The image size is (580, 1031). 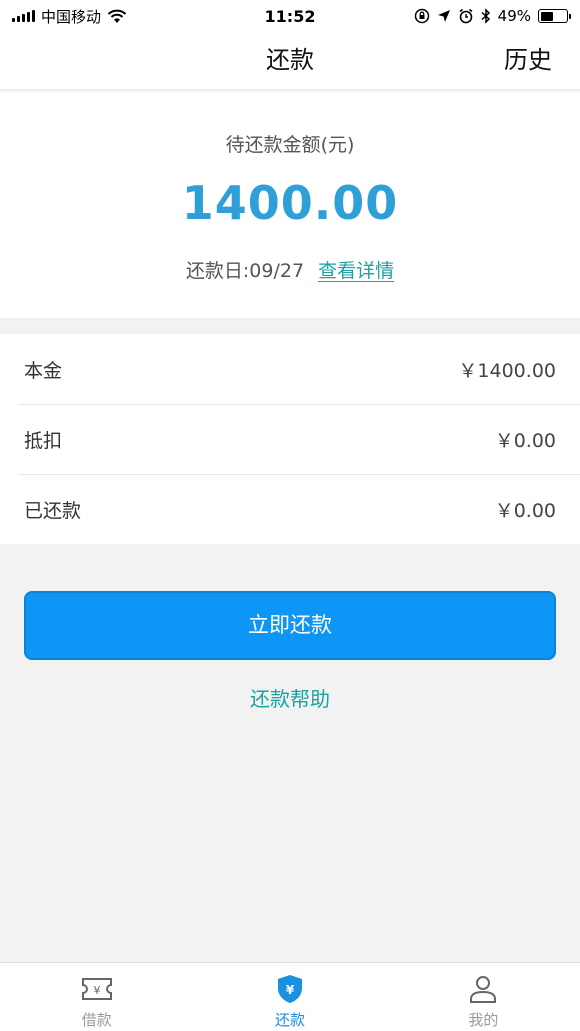 What do you see at coordinates (554, 16) in the screenshot?
I see `battery-icon` at bounding box center [554, 16].